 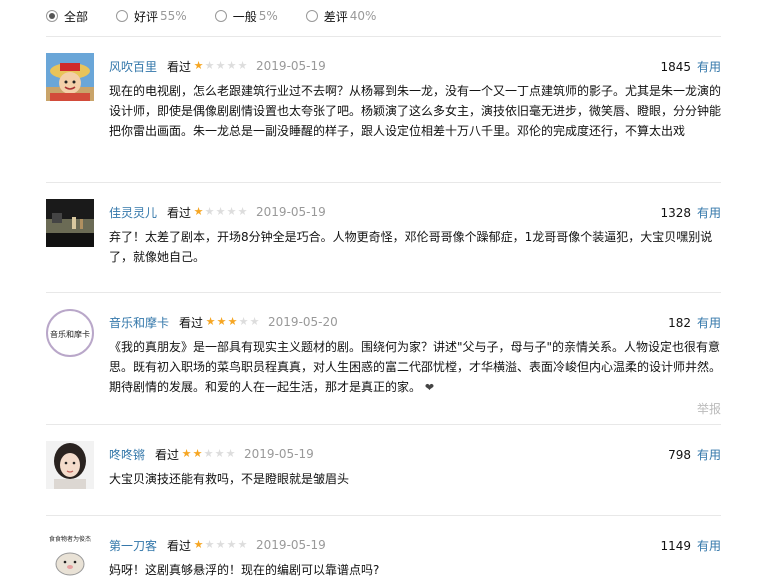 What do you see at coordinates (415, 66) in the screenshot?
I see `comment-header: 风吹百里 看过 ★ ★ ★ ★ ★ 2019-05-19 1845 有用` at bounding box center [415, 66].